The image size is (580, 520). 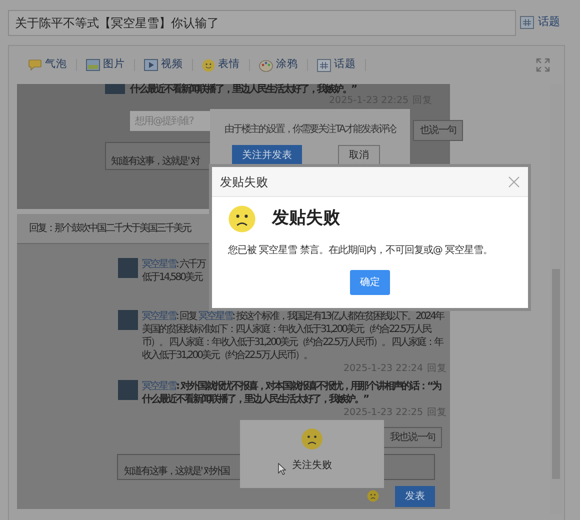 What do you see at coordinates (293, 336) in the screenshot?
I see `comment-text: 冥空星雪: 回复 冥空星雪: 按这个标准，我国足有13亿人都在贫困线以下。2024年美国的贫困线标准如下：四人家庭：年收入低于31,200美元（约合22.5万人民币）。 四人家庭：年收入低于31,200美元（约合22.5万人民币）。 四人家庭：年收入低于31,200美元（约合22.5万人民币）。` at bounding box center [293, 336].